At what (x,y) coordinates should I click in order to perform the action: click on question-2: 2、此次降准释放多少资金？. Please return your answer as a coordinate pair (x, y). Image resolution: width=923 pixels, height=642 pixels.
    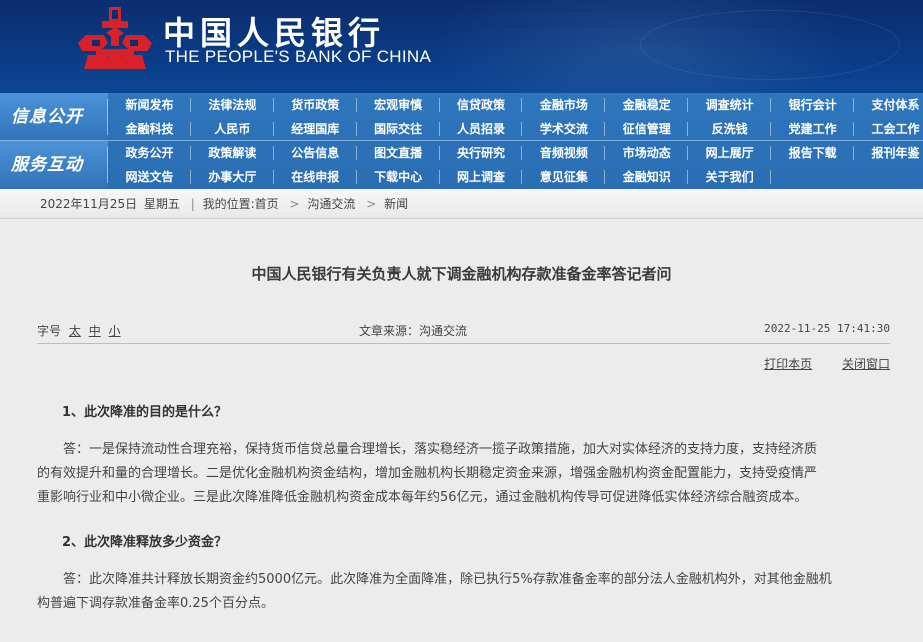
    Looking at the image, I should click on (145, 542).